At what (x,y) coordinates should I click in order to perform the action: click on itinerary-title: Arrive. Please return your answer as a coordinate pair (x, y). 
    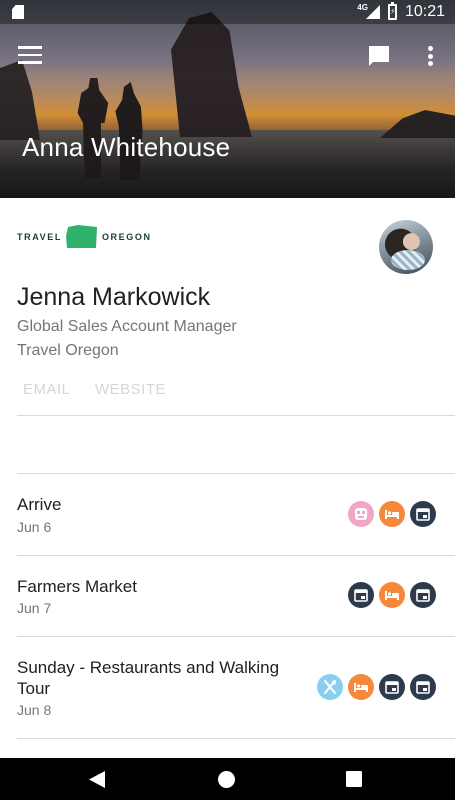
    Looking at the image, I should click on (39, 504).